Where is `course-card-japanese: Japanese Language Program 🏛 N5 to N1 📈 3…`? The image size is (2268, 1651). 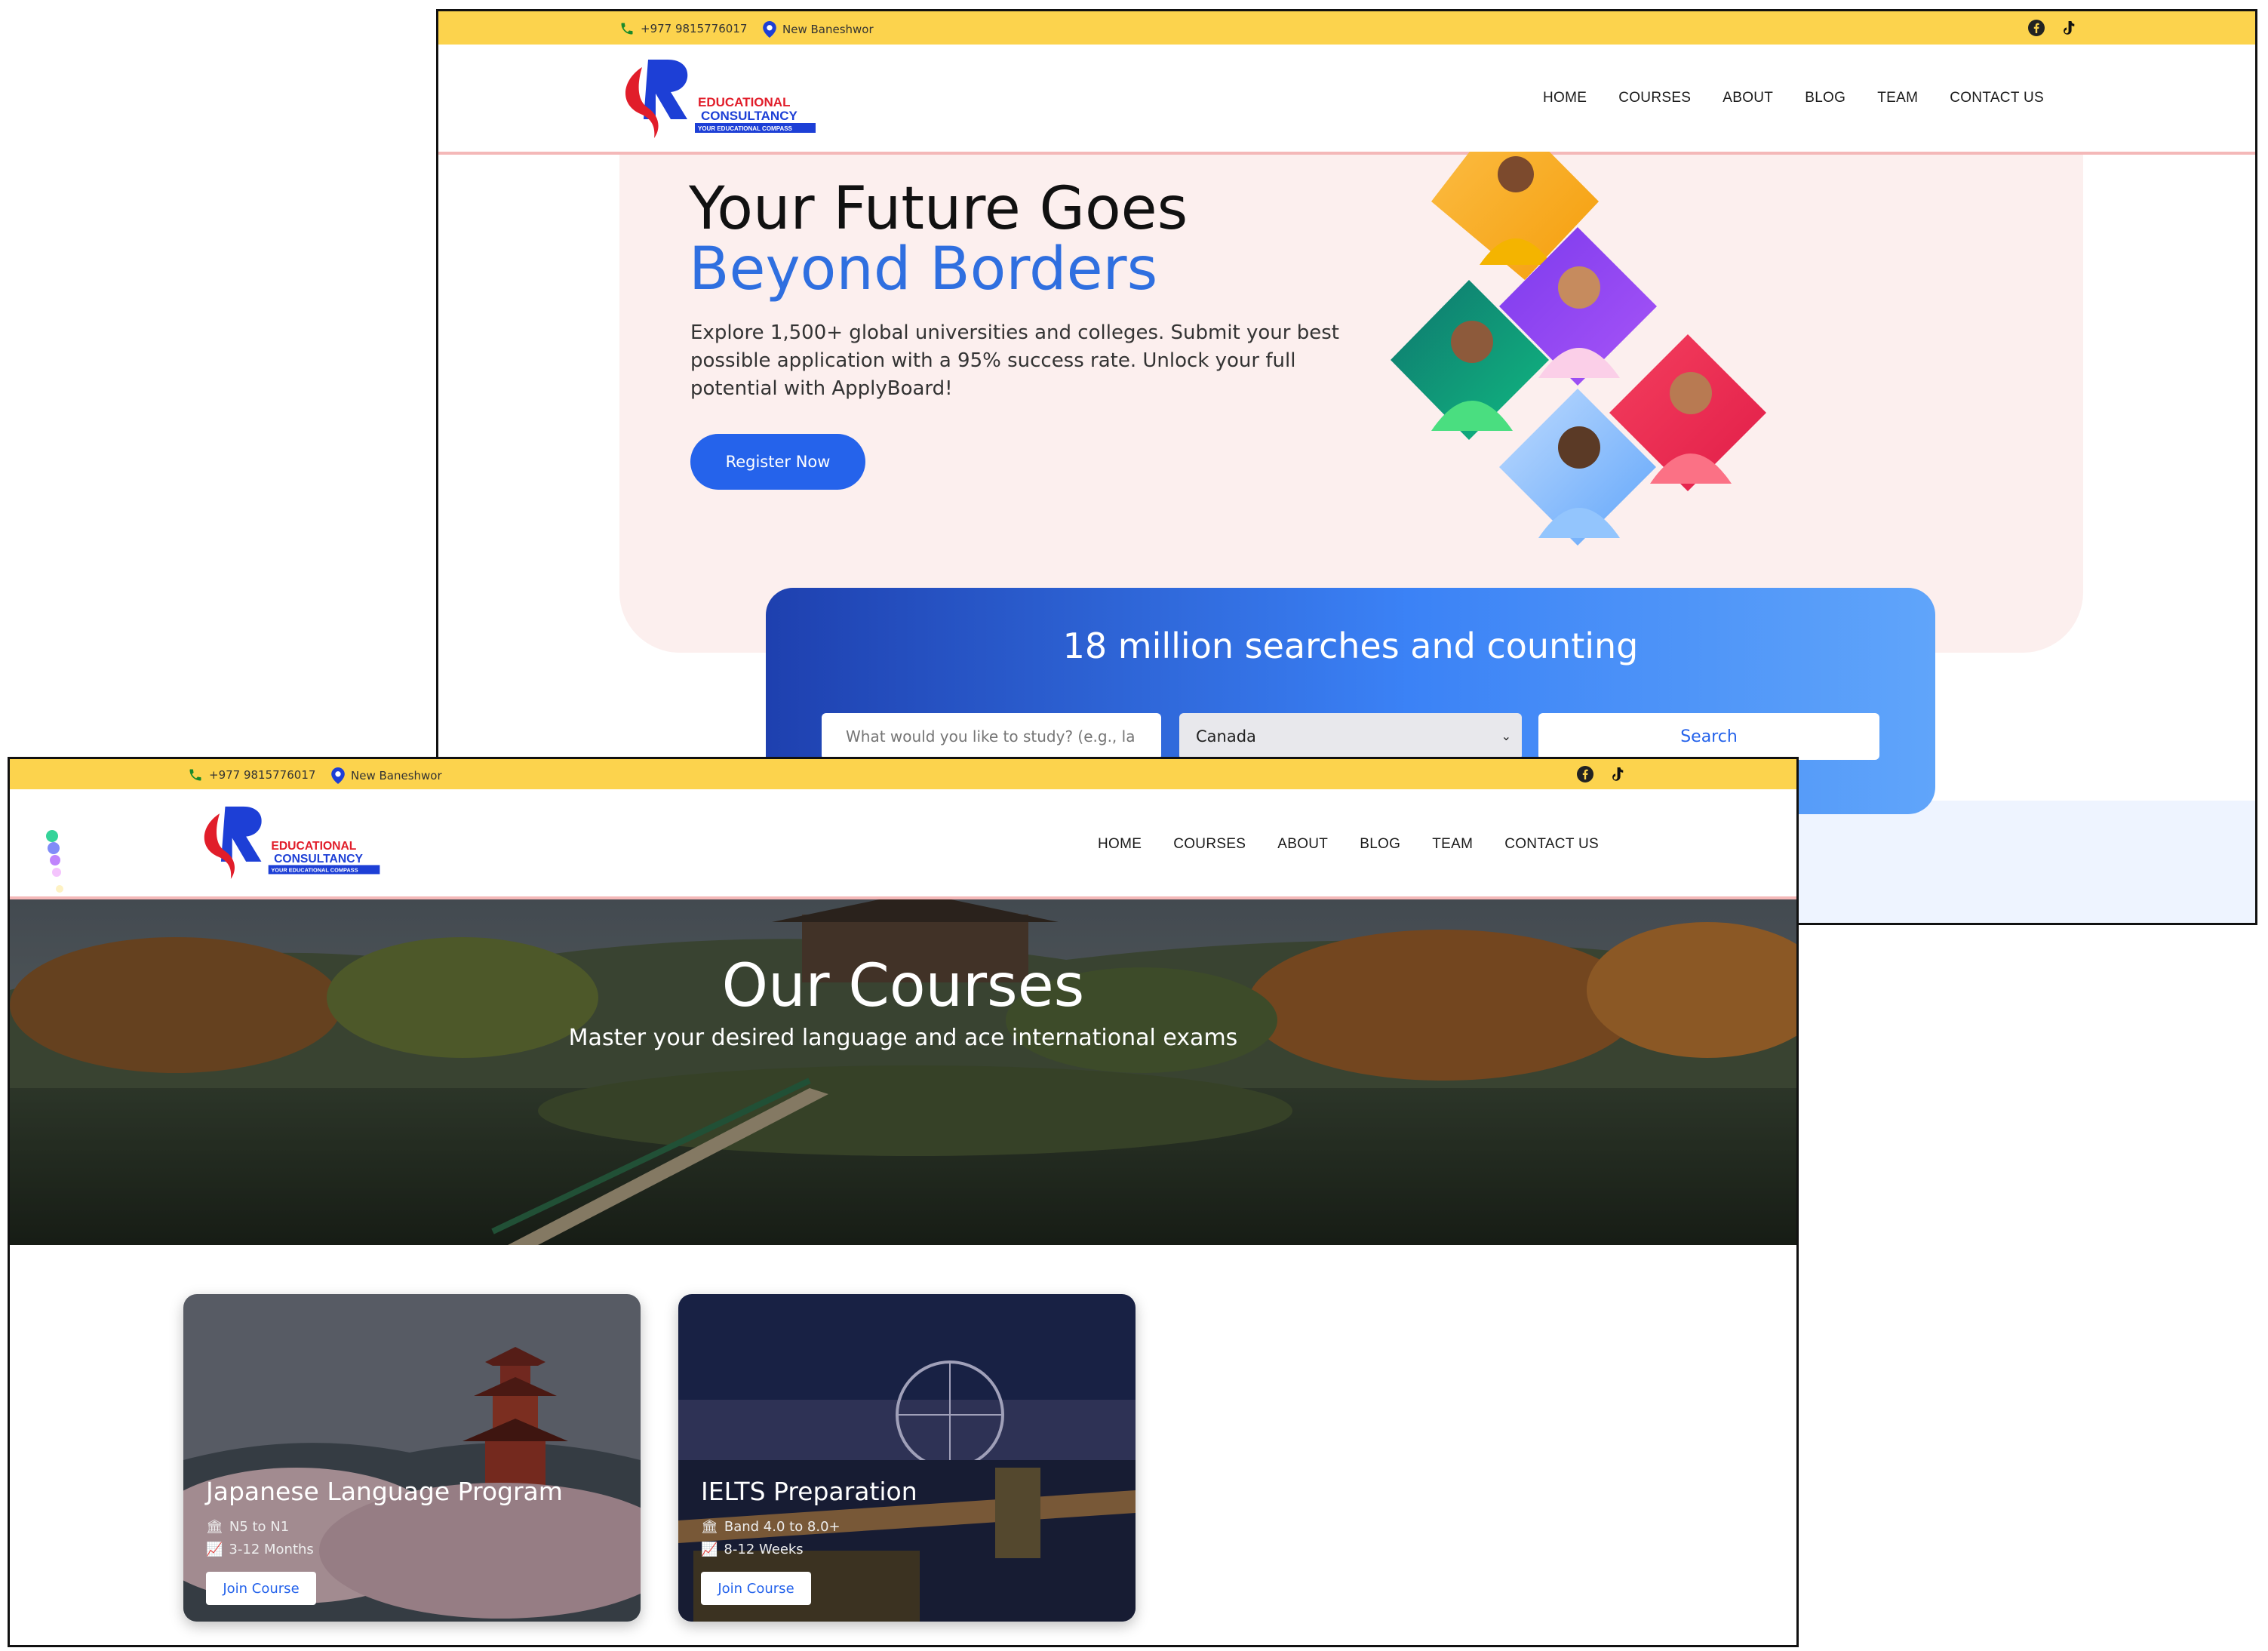
course-card-japanese: Japanese Language Program 🏛 N5 to N1 📈 3… is located at coordinates (412, 1458).